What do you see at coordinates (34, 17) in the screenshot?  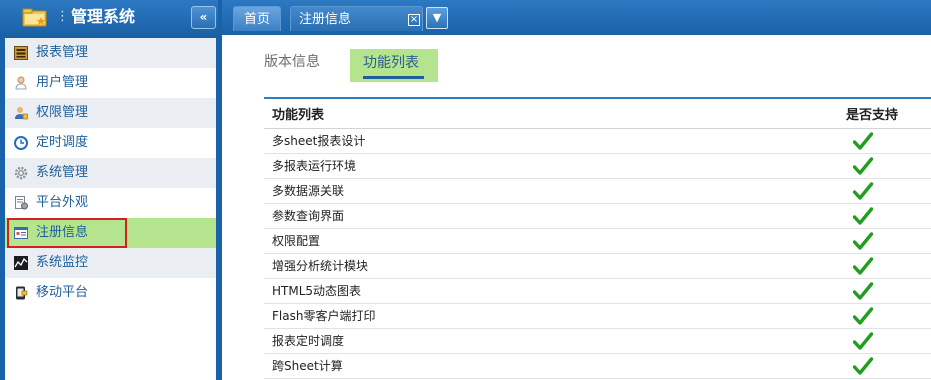 I see `folder-star-icon` at bounding box center [34, 17].